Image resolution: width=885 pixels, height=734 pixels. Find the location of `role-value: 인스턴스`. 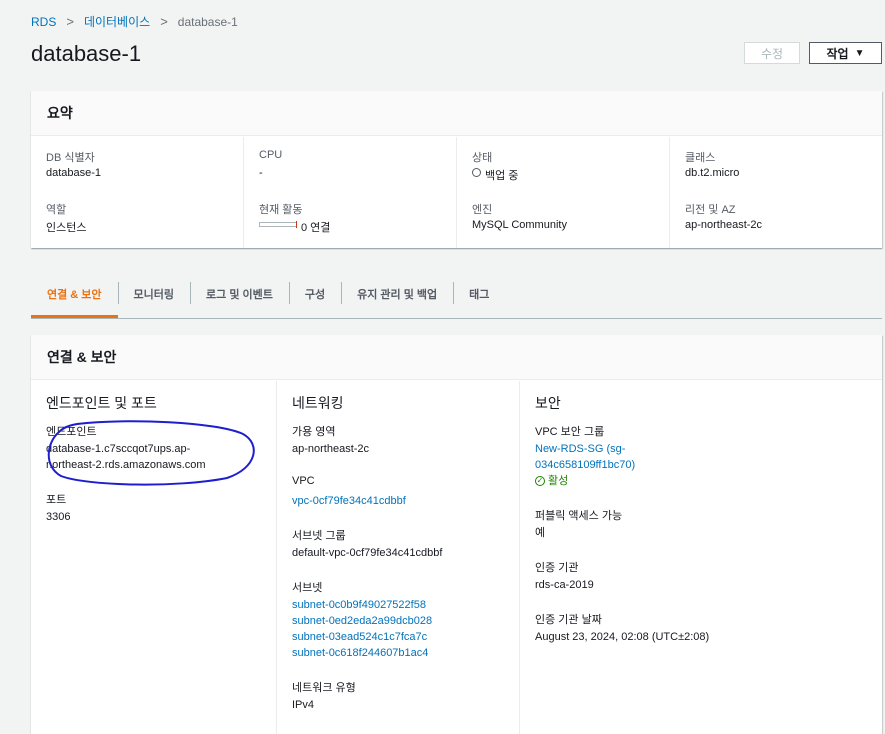

role-value: 인스턴스 is located at coordinates (66, 228).